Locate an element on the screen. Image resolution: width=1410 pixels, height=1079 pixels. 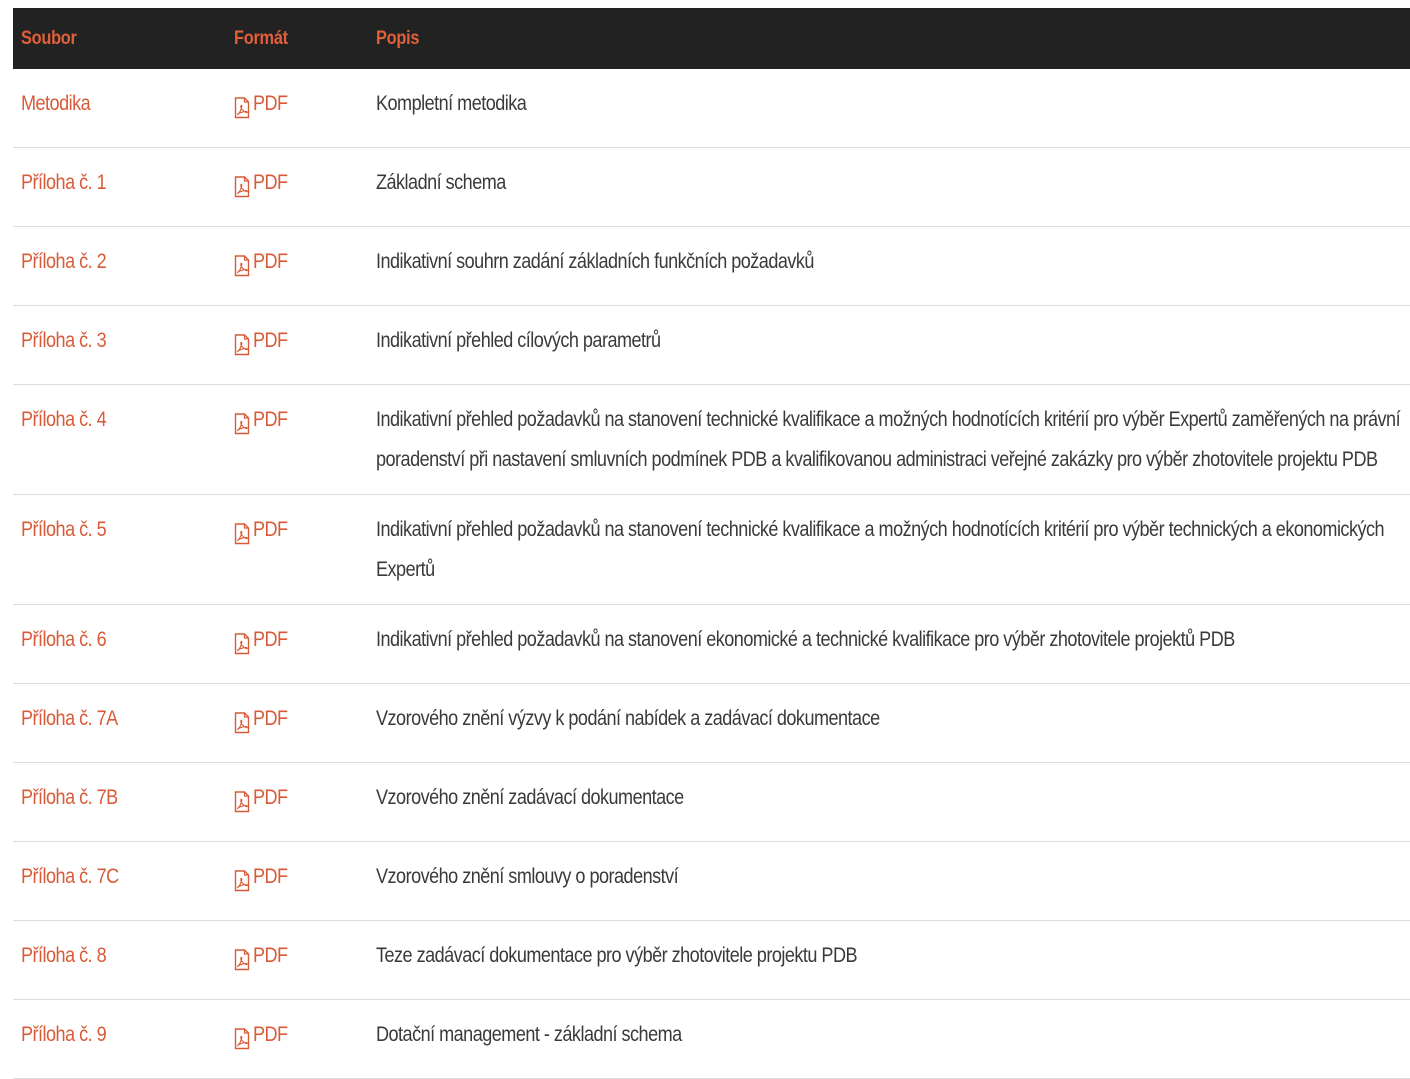
file-cell: Příloha č. 9 is located at coordinates (119, 1039).